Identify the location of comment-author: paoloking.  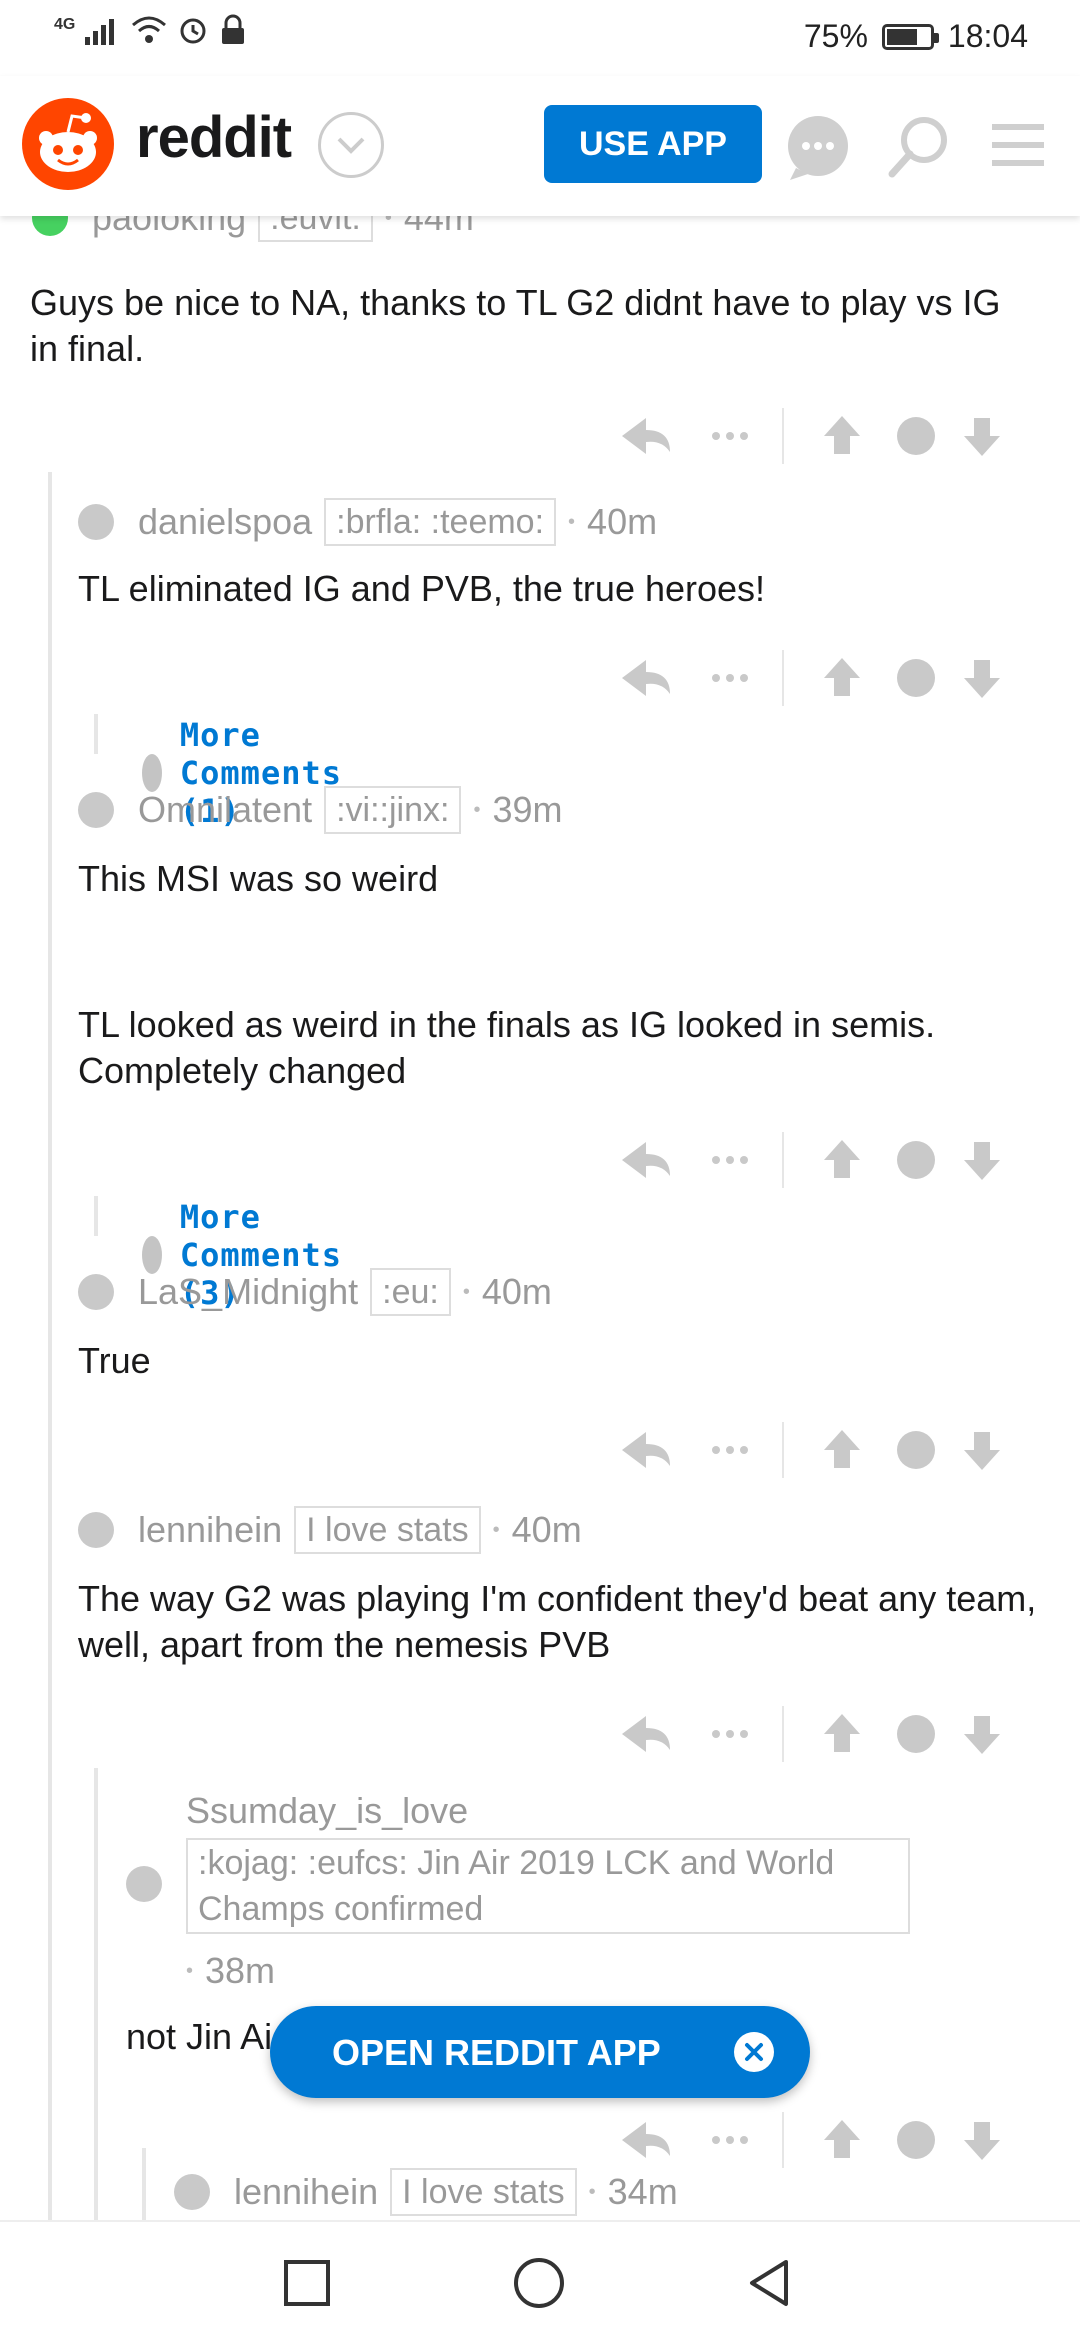
(169, 227).